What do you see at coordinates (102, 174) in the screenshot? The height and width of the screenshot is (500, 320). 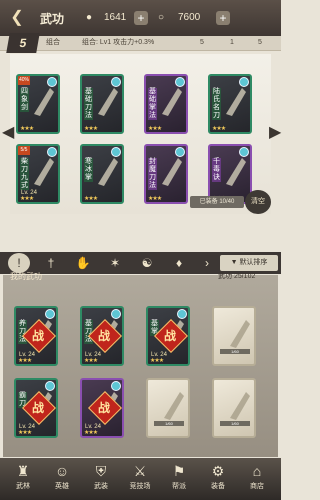 I see `equipped-card: 寒冰掌 ★★★` at bounding box center [102, 174].